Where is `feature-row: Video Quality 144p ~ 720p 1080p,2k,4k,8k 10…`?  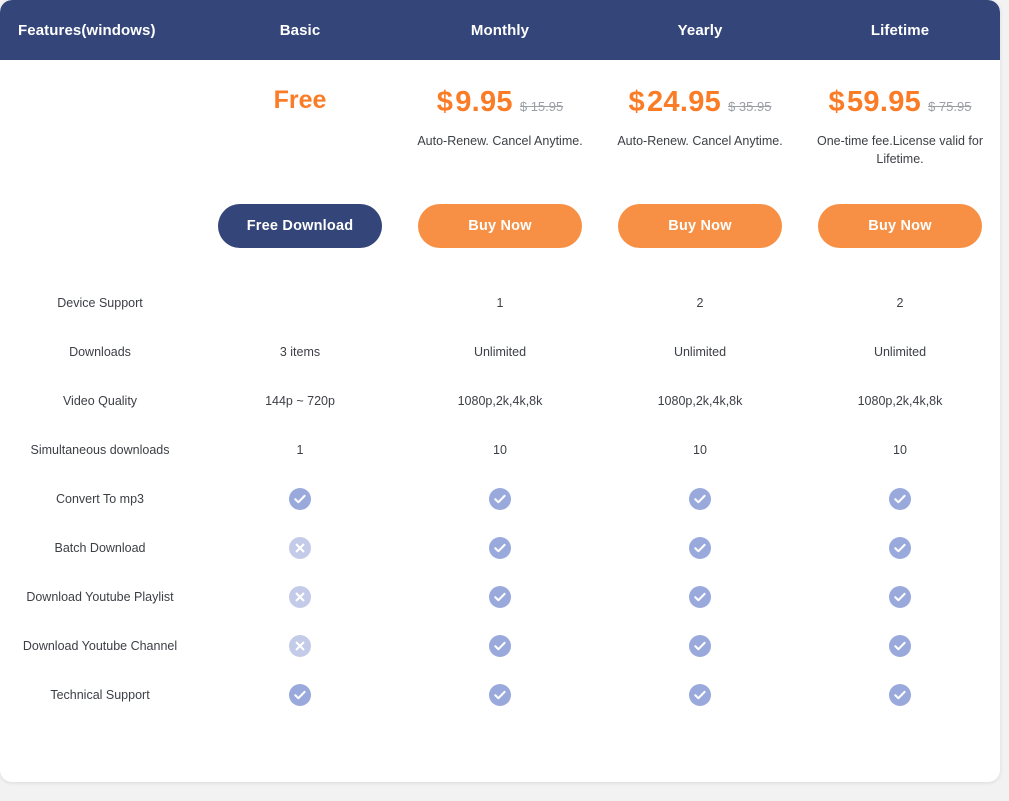 feature-row: Video Quality 144p ~ 720p 1080p,2k,4k,8k 10… is located at coordinates (500, 400).